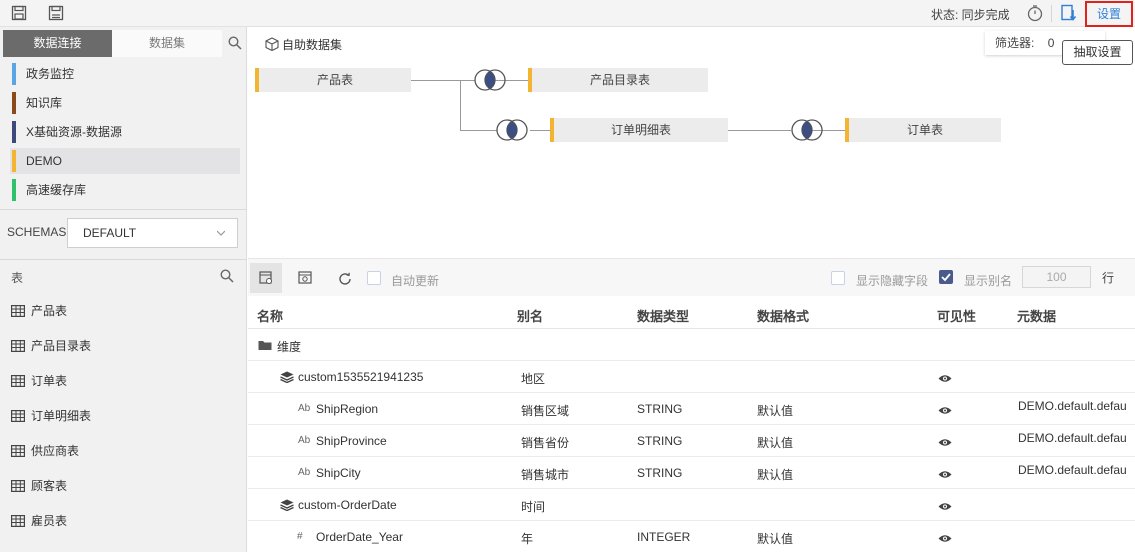 This screenshot has width=1135, height=552. I want to click on field-name: custom1535521941235, so click(361, 377).